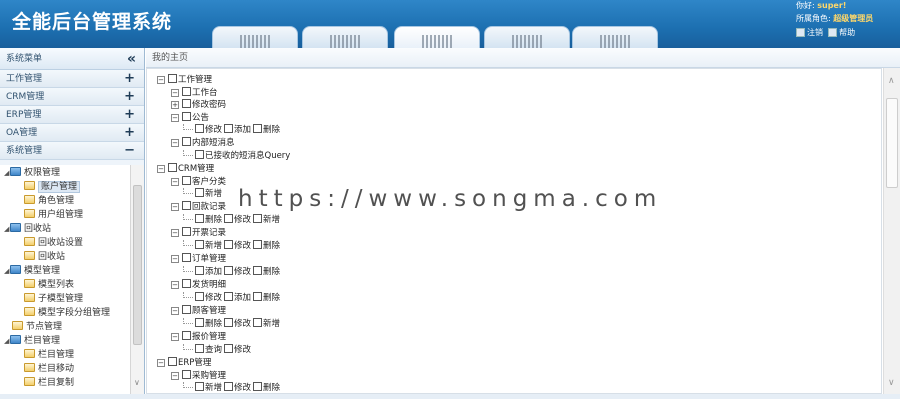 The height and width of the screenshot is (399, 900). What do you see at coordinates (32, 271) in the screenshot?
I see `tree-folder-models: ◢ 模型管理` at bounding box center [32, 271].